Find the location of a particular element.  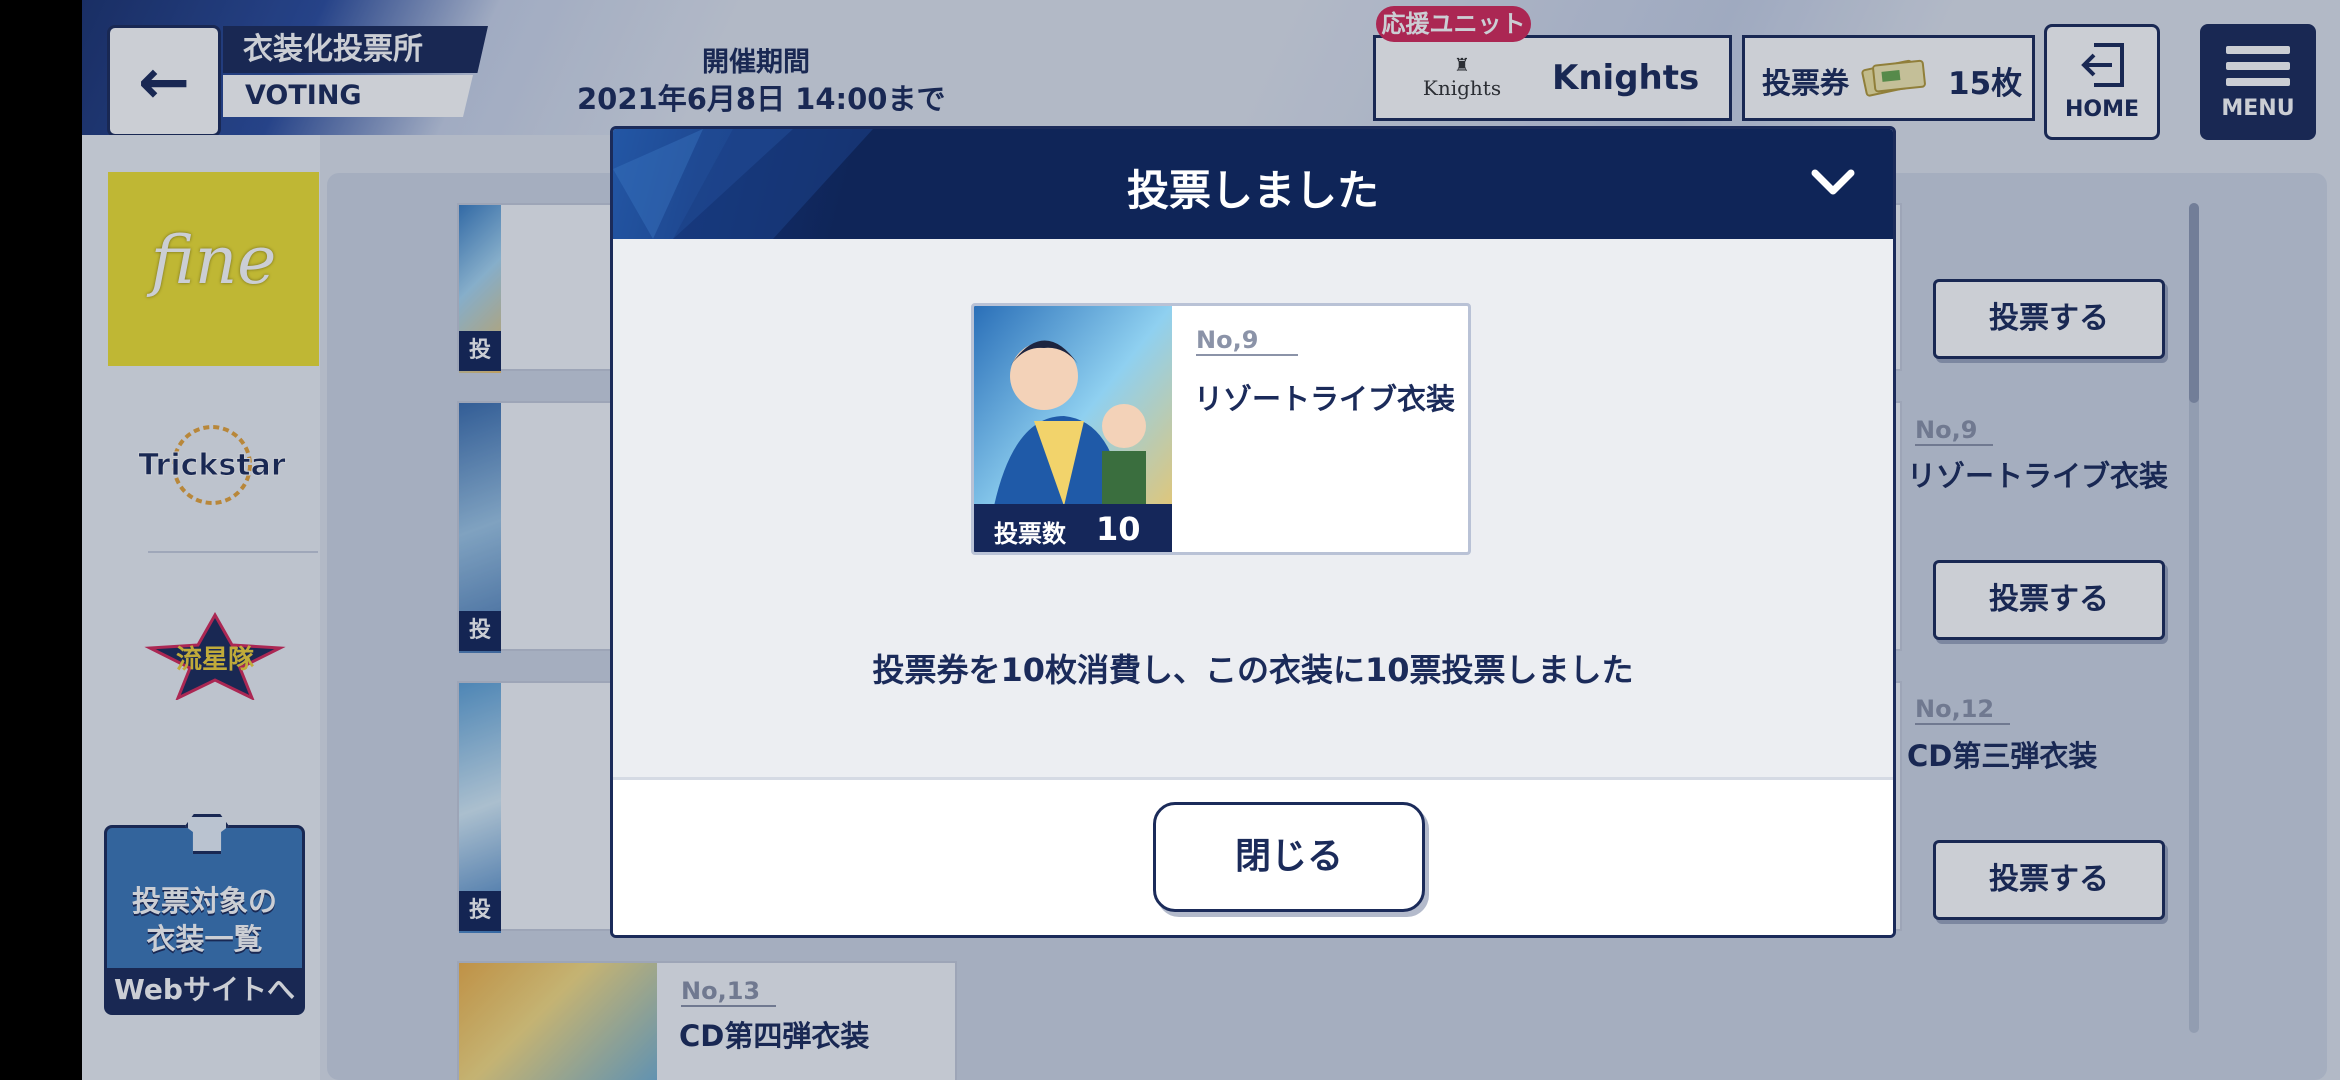

dialog-footer: 閉じる is located at coordinates (1253, 856).